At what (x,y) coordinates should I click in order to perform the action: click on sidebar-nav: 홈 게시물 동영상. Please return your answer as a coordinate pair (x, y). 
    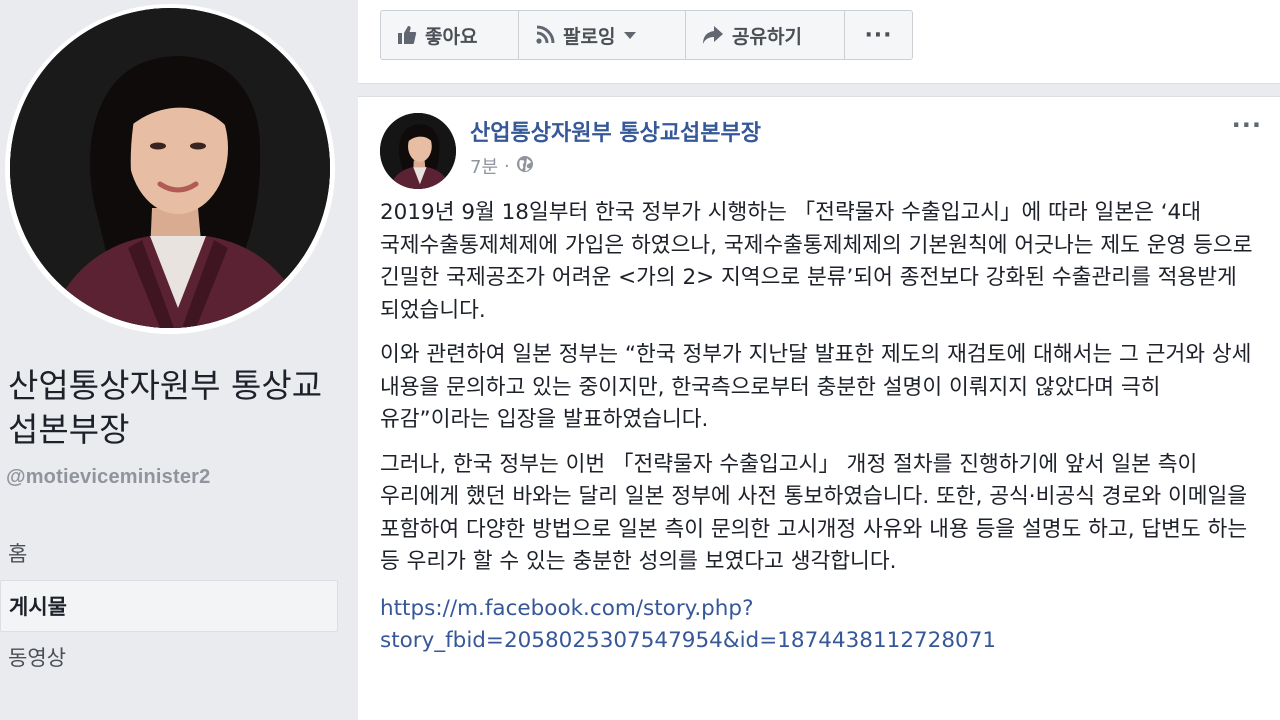
    Looking at the image, I should click on (169, 606).